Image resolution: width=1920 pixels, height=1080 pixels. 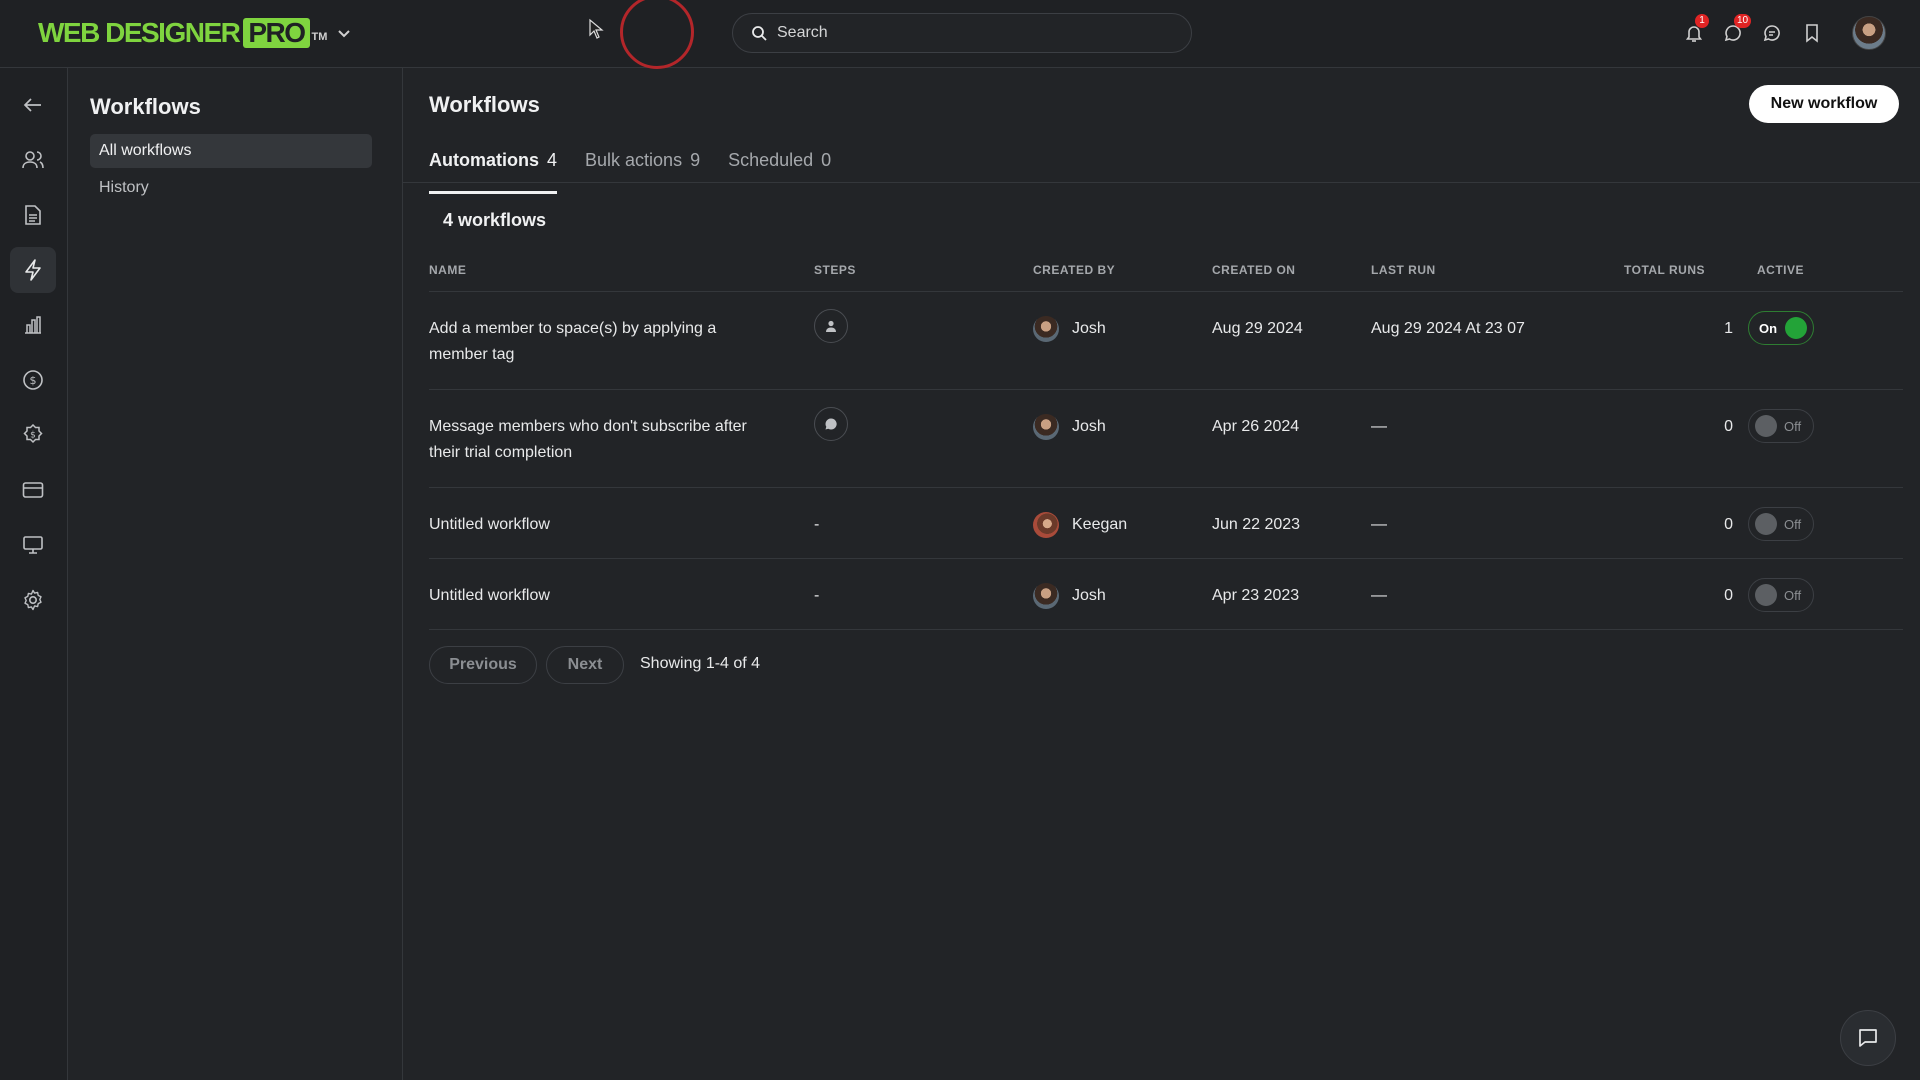 What do you see at coordinates (484, 160) in the screenshot?
I see `tab-label: Automations` at bounding box center [484, 160].